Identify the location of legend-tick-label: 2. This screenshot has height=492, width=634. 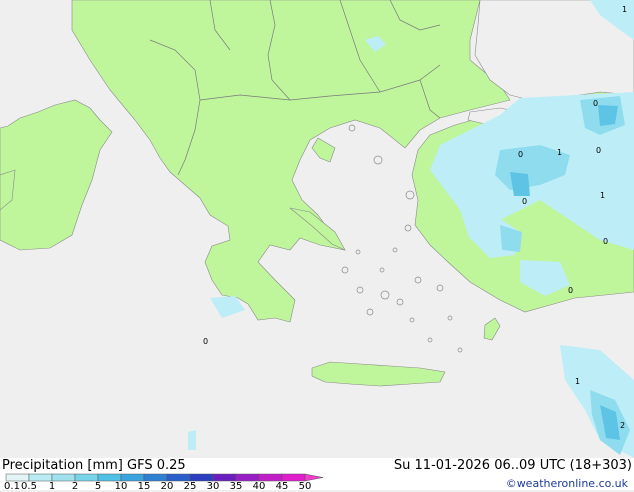
(75, 486).